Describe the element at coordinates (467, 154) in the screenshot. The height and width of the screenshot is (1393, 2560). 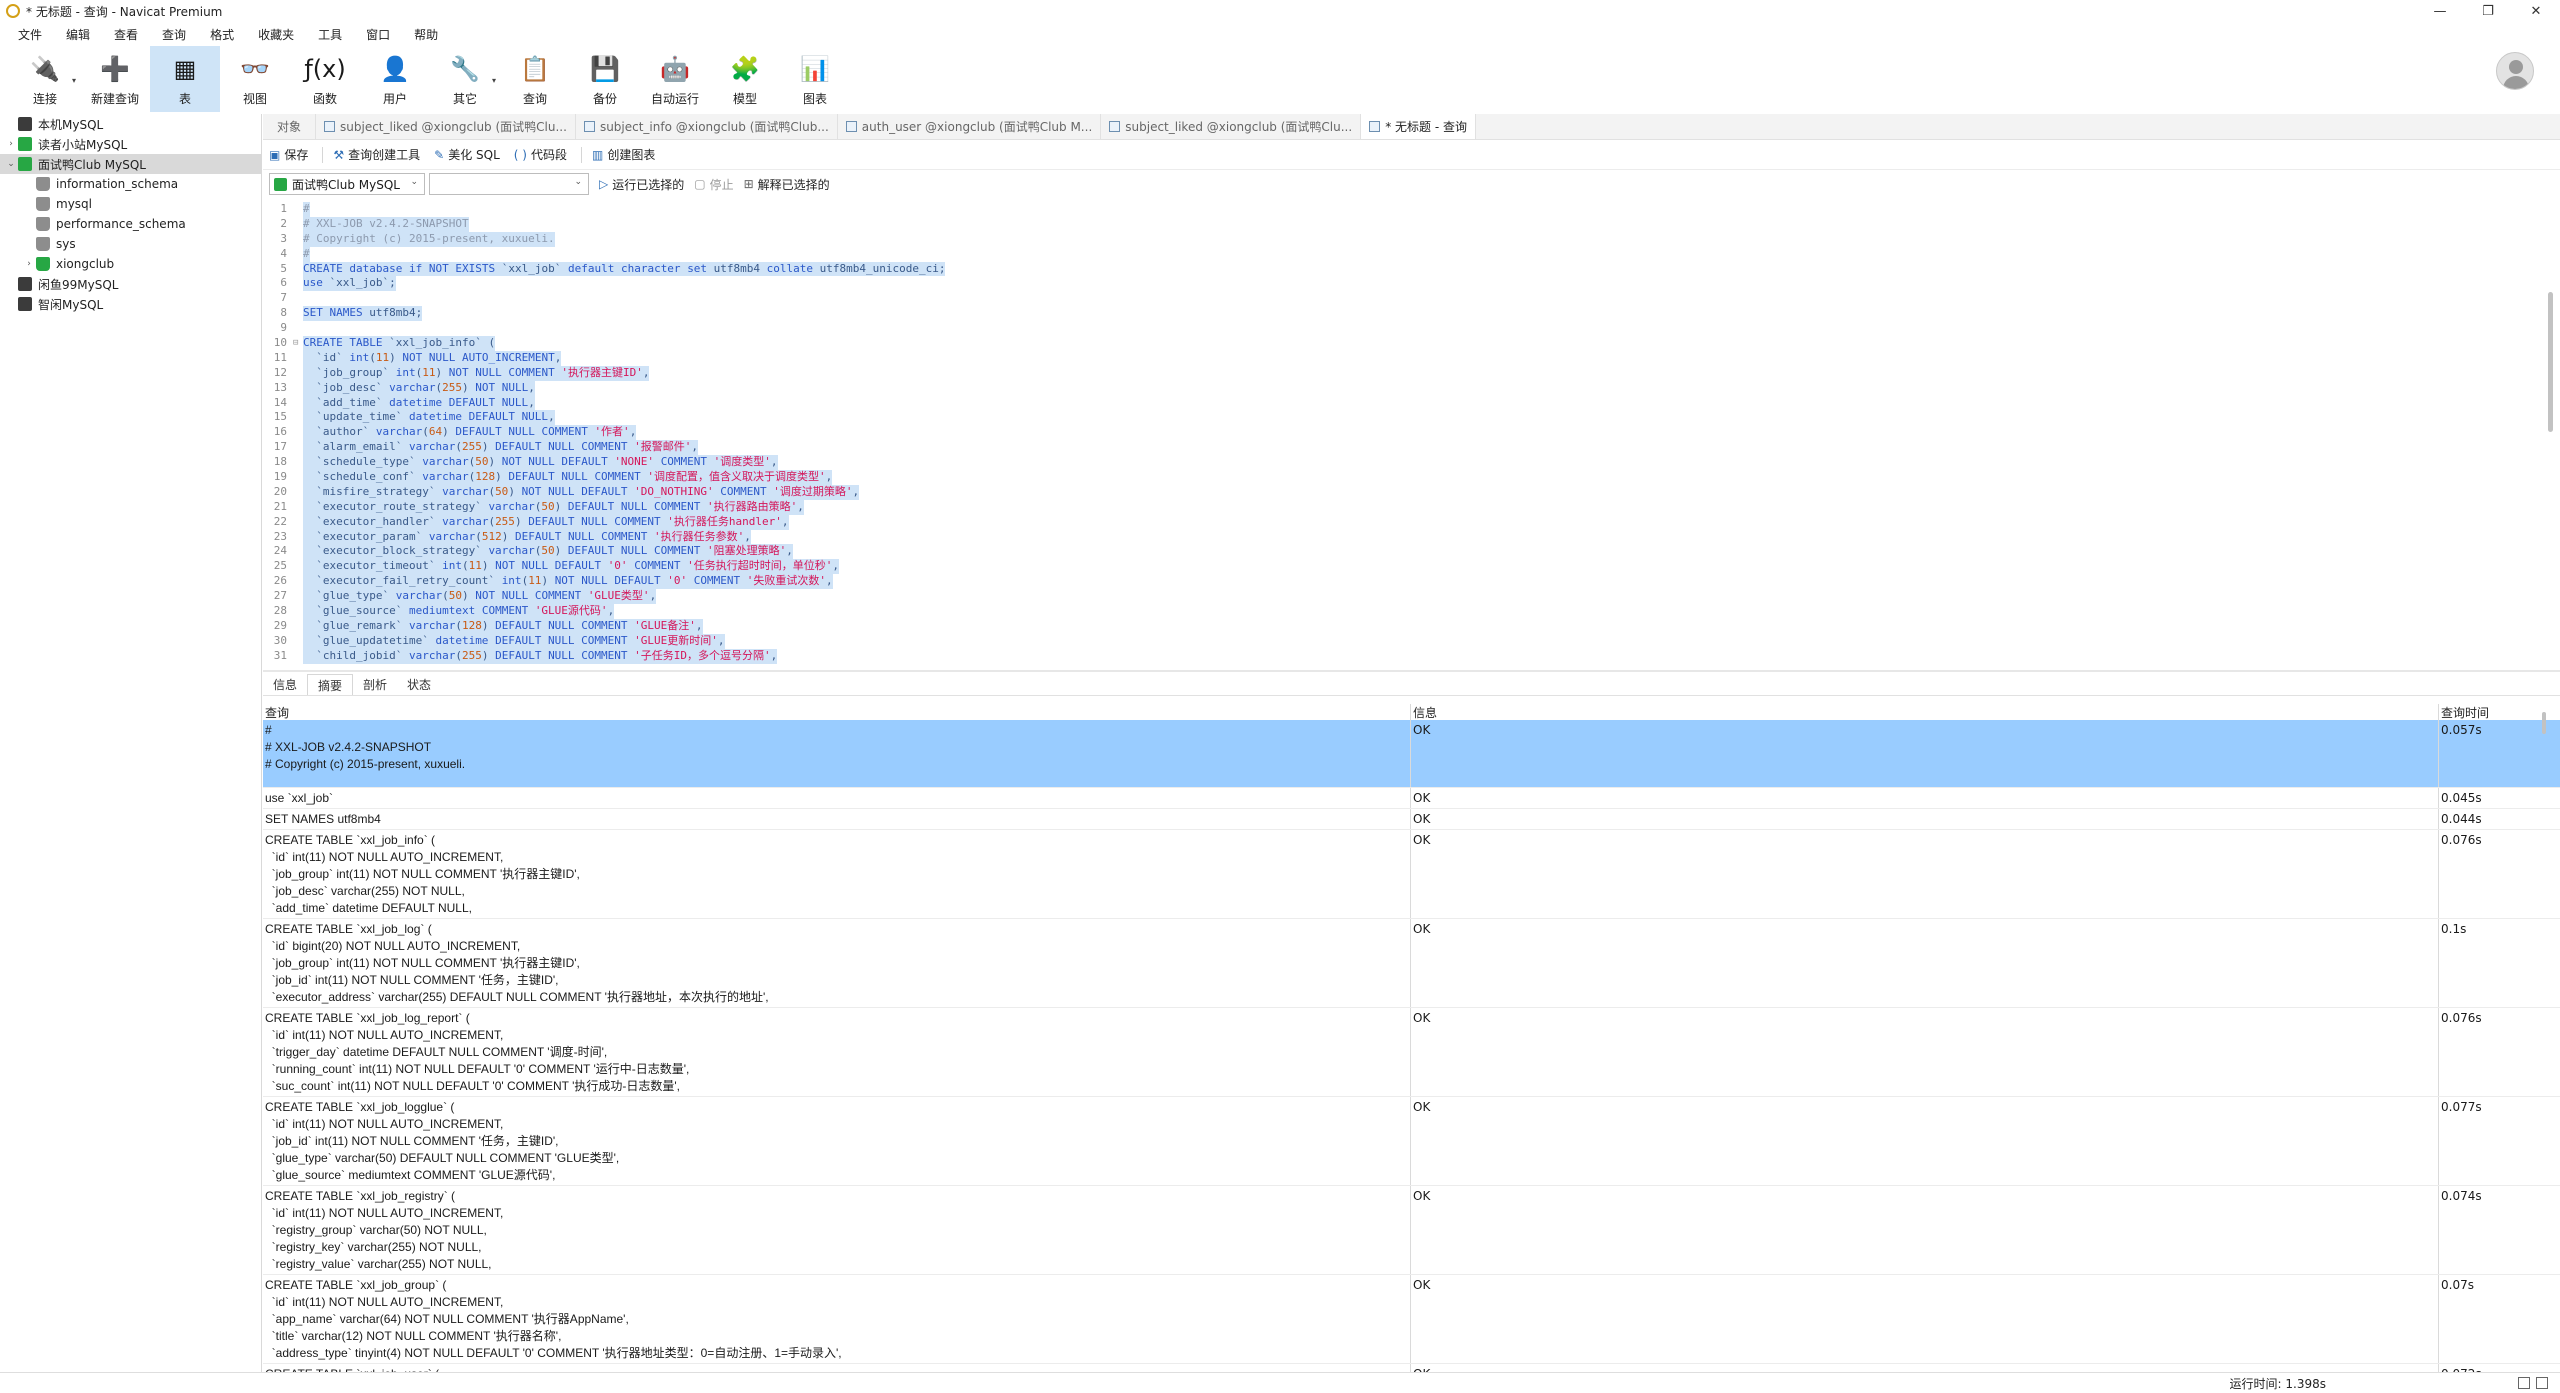
I see `beautify-sql-button: ✎ 美化 SQL` at that location.